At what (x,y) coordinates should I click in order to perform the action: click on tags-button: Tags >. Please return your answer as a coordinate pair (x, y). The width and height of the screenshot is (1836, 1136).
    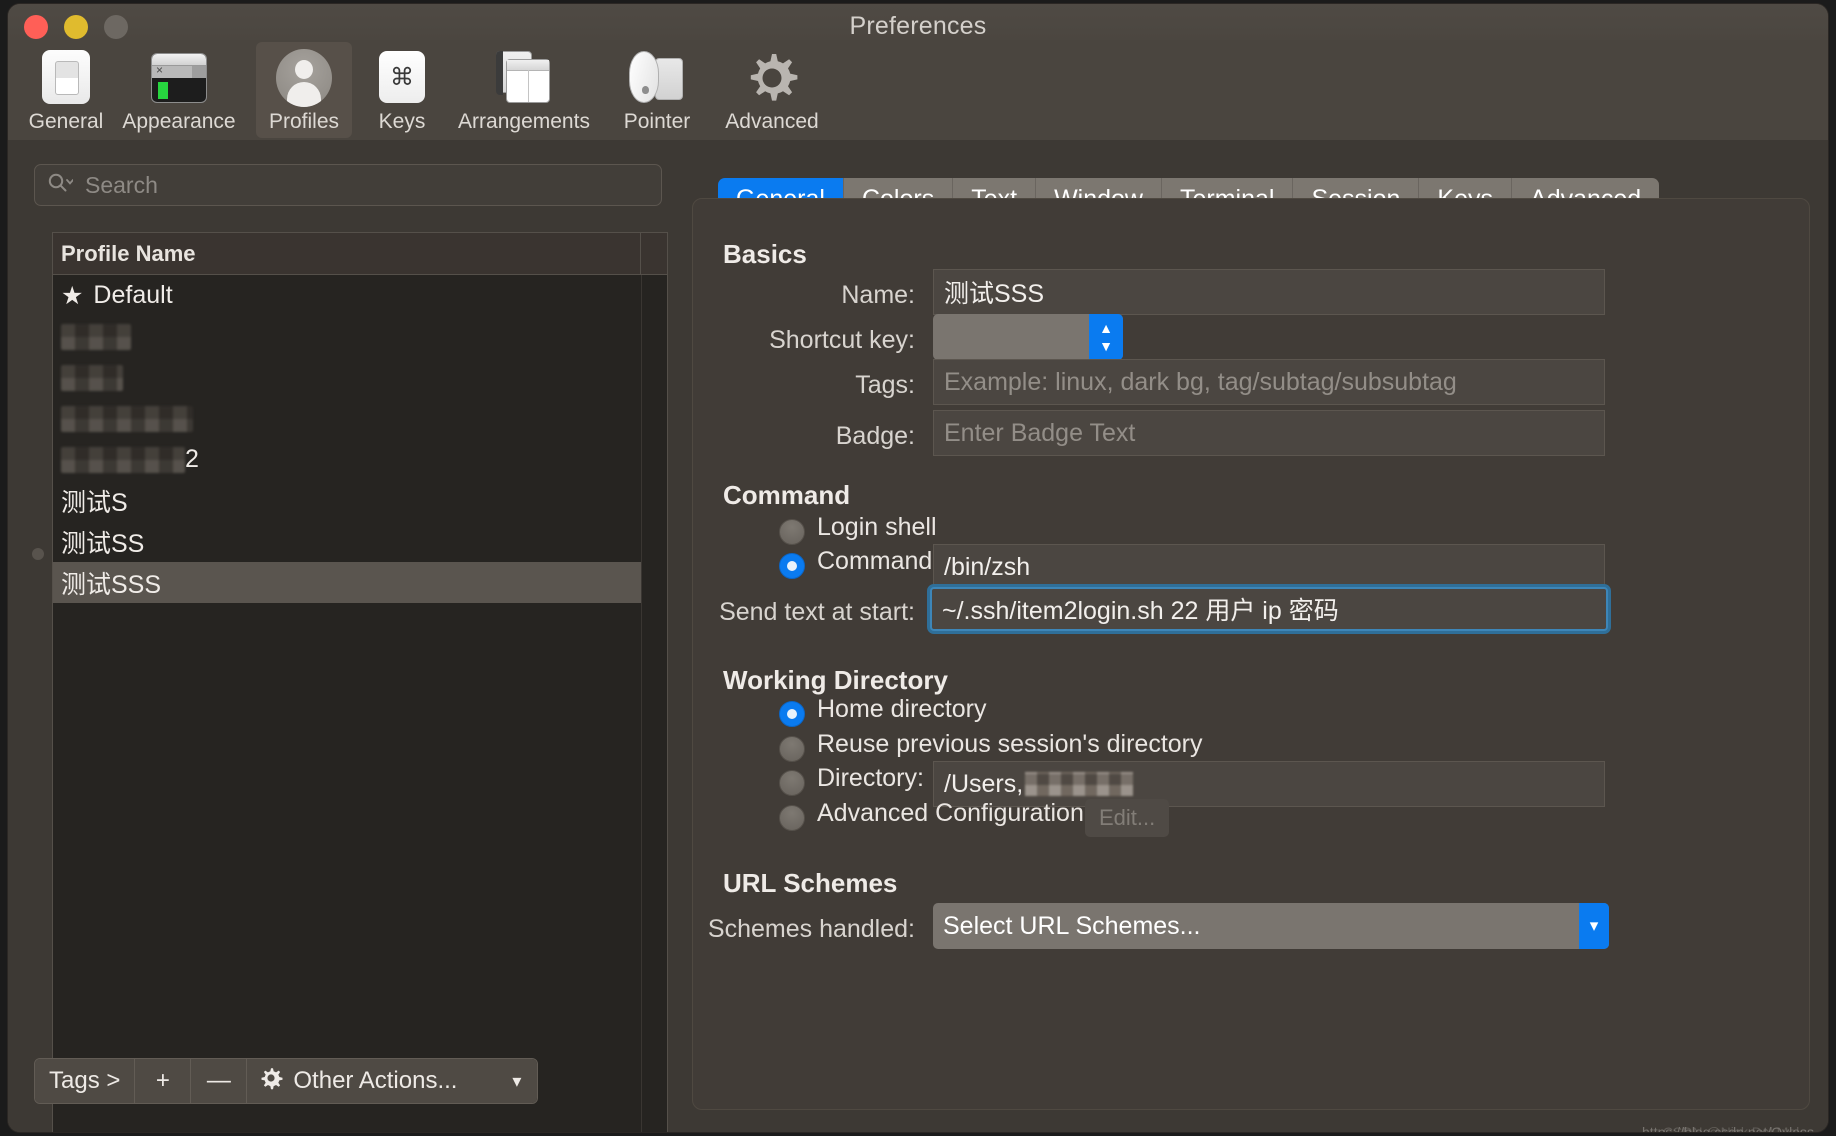
    Looking at the image, I should click on (85, 1081).